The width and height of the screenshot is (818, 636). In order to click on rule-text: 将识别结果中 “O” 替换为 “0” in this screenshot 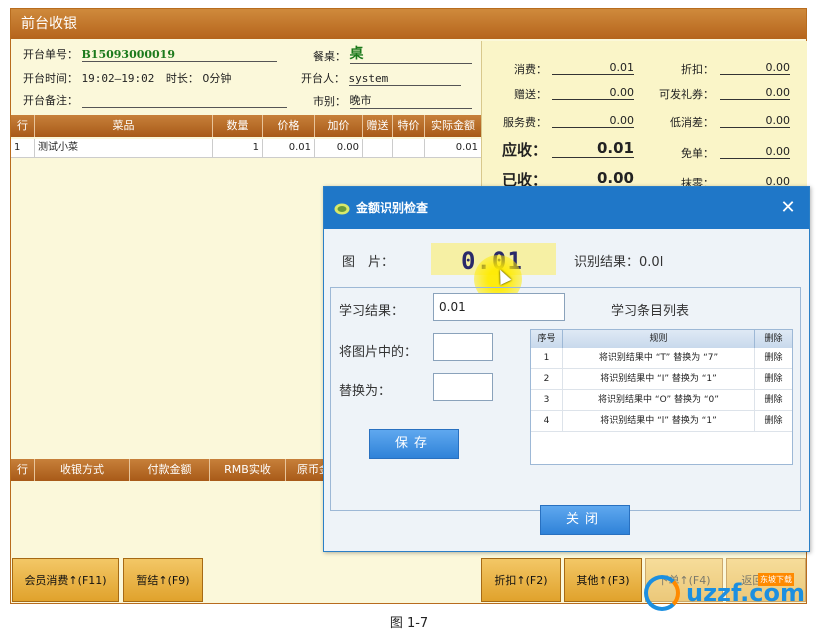, I will do `click(659, 400)`.